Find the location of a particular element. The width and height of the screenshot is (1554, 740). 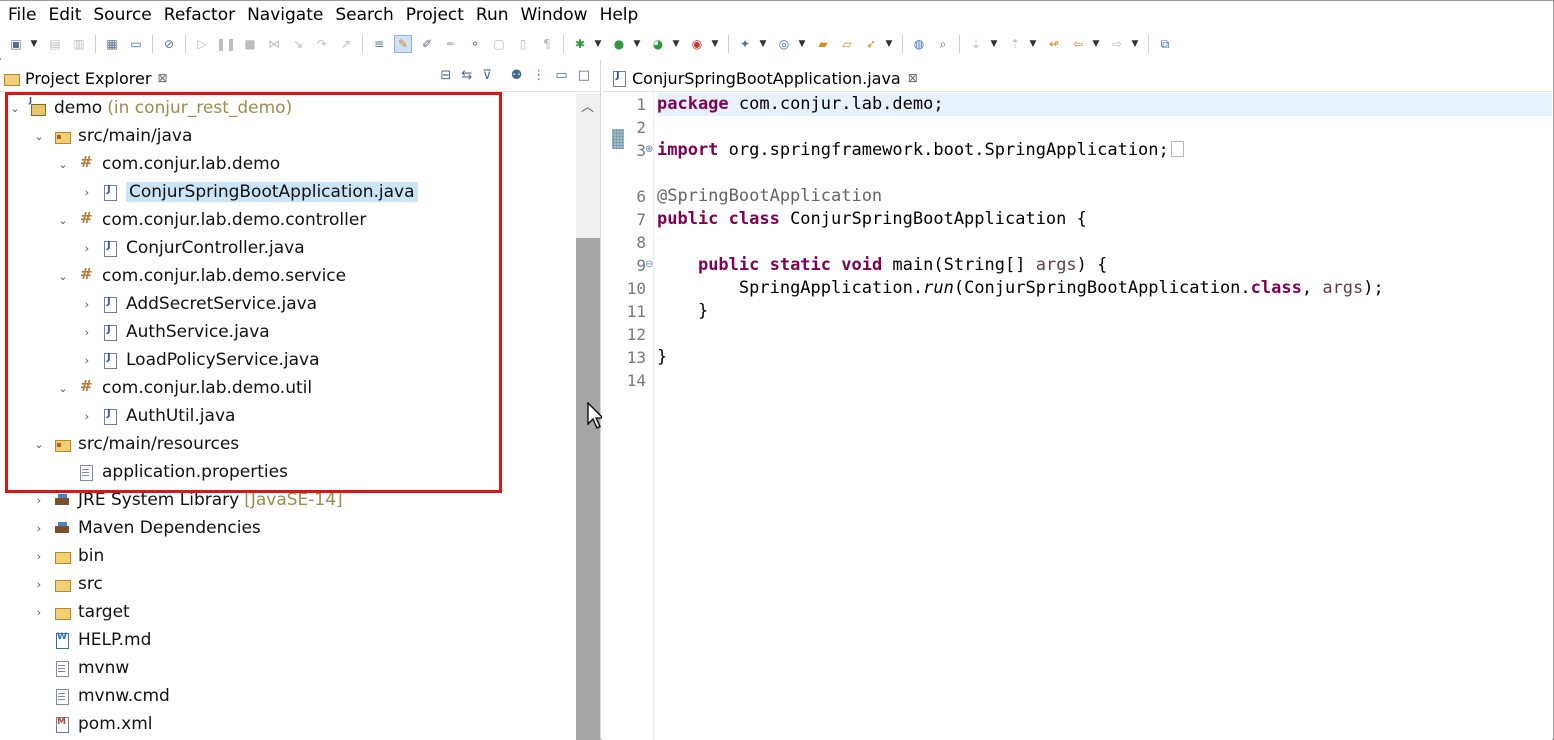

tree-item: ⌄ src/main/java is located at coordinates (112, 136).